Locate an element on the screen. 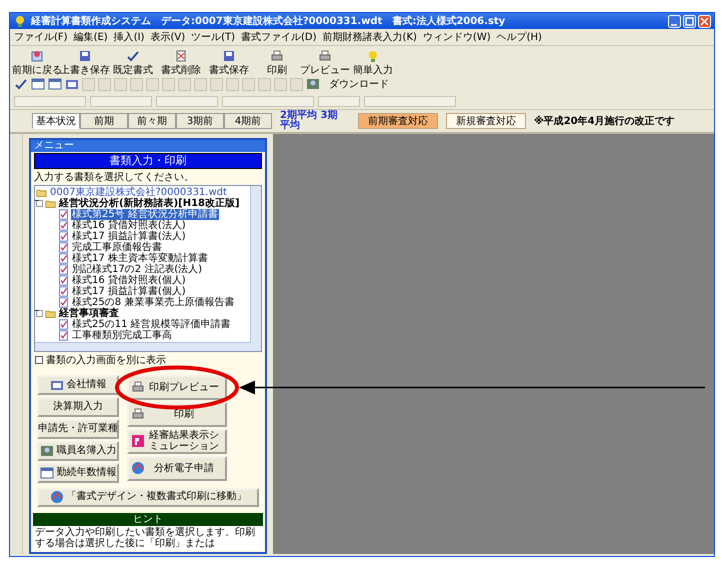 The image size is (722, 565). tree-item: 0007東京建設株式会社?0000331.wdt is located at coordinates (138, 192).